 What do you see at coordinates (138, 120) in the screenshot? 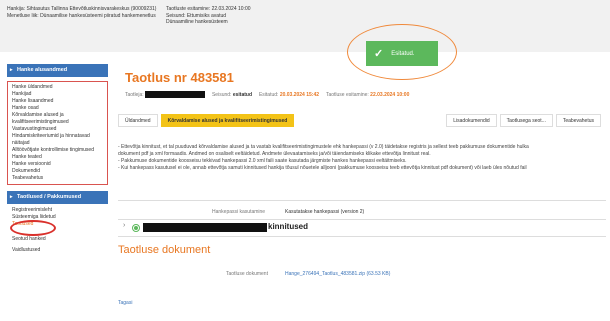
I see `tab-uldandmed: Üldandmed` at bounding box center [138, 120].